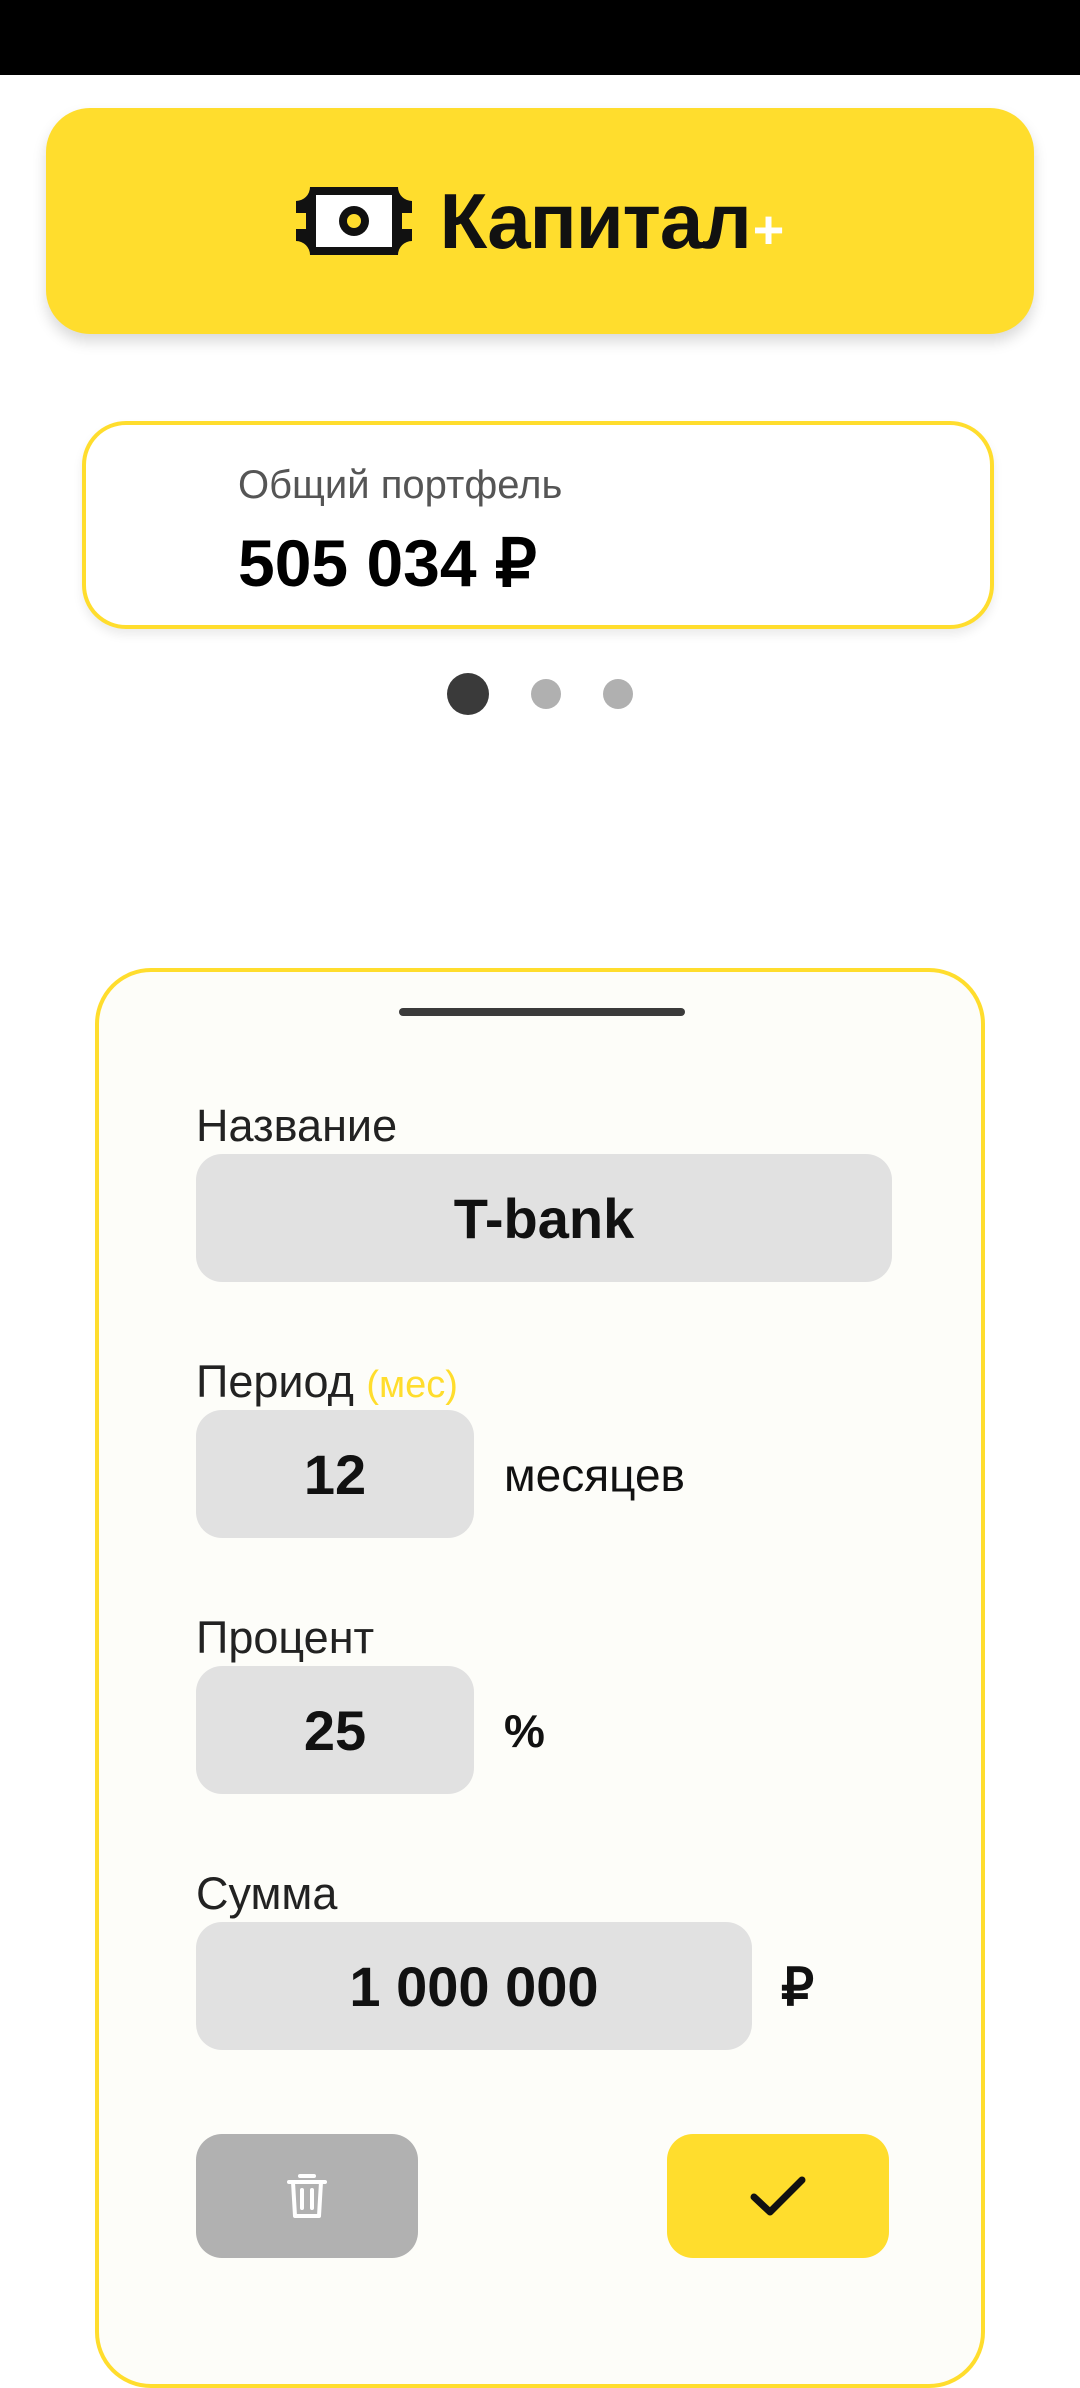  Describe the element at coordinates (798, 1988) in the screenshot. I see `sum-unit: ₽` at that location.